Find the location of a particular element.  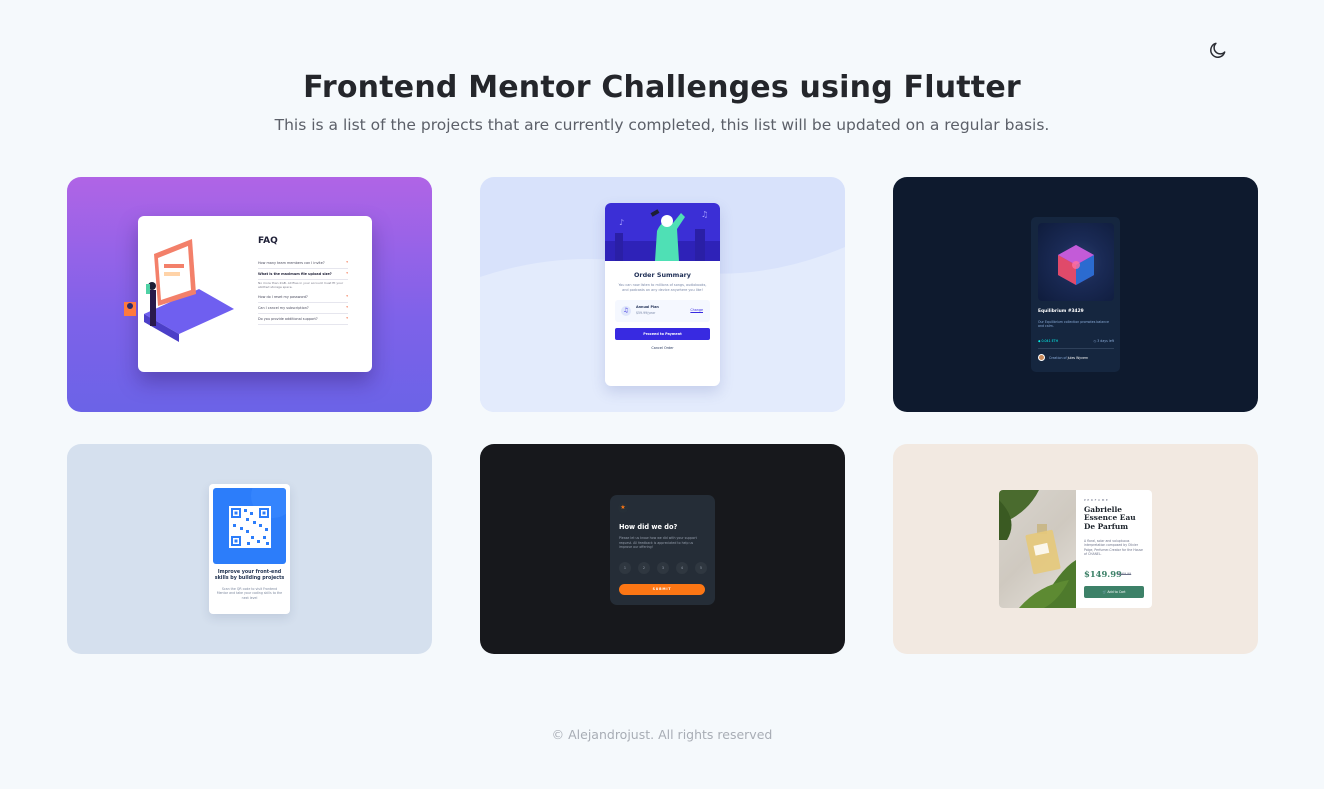

product-category: PERFUME is located at coordinates (1097, 500).